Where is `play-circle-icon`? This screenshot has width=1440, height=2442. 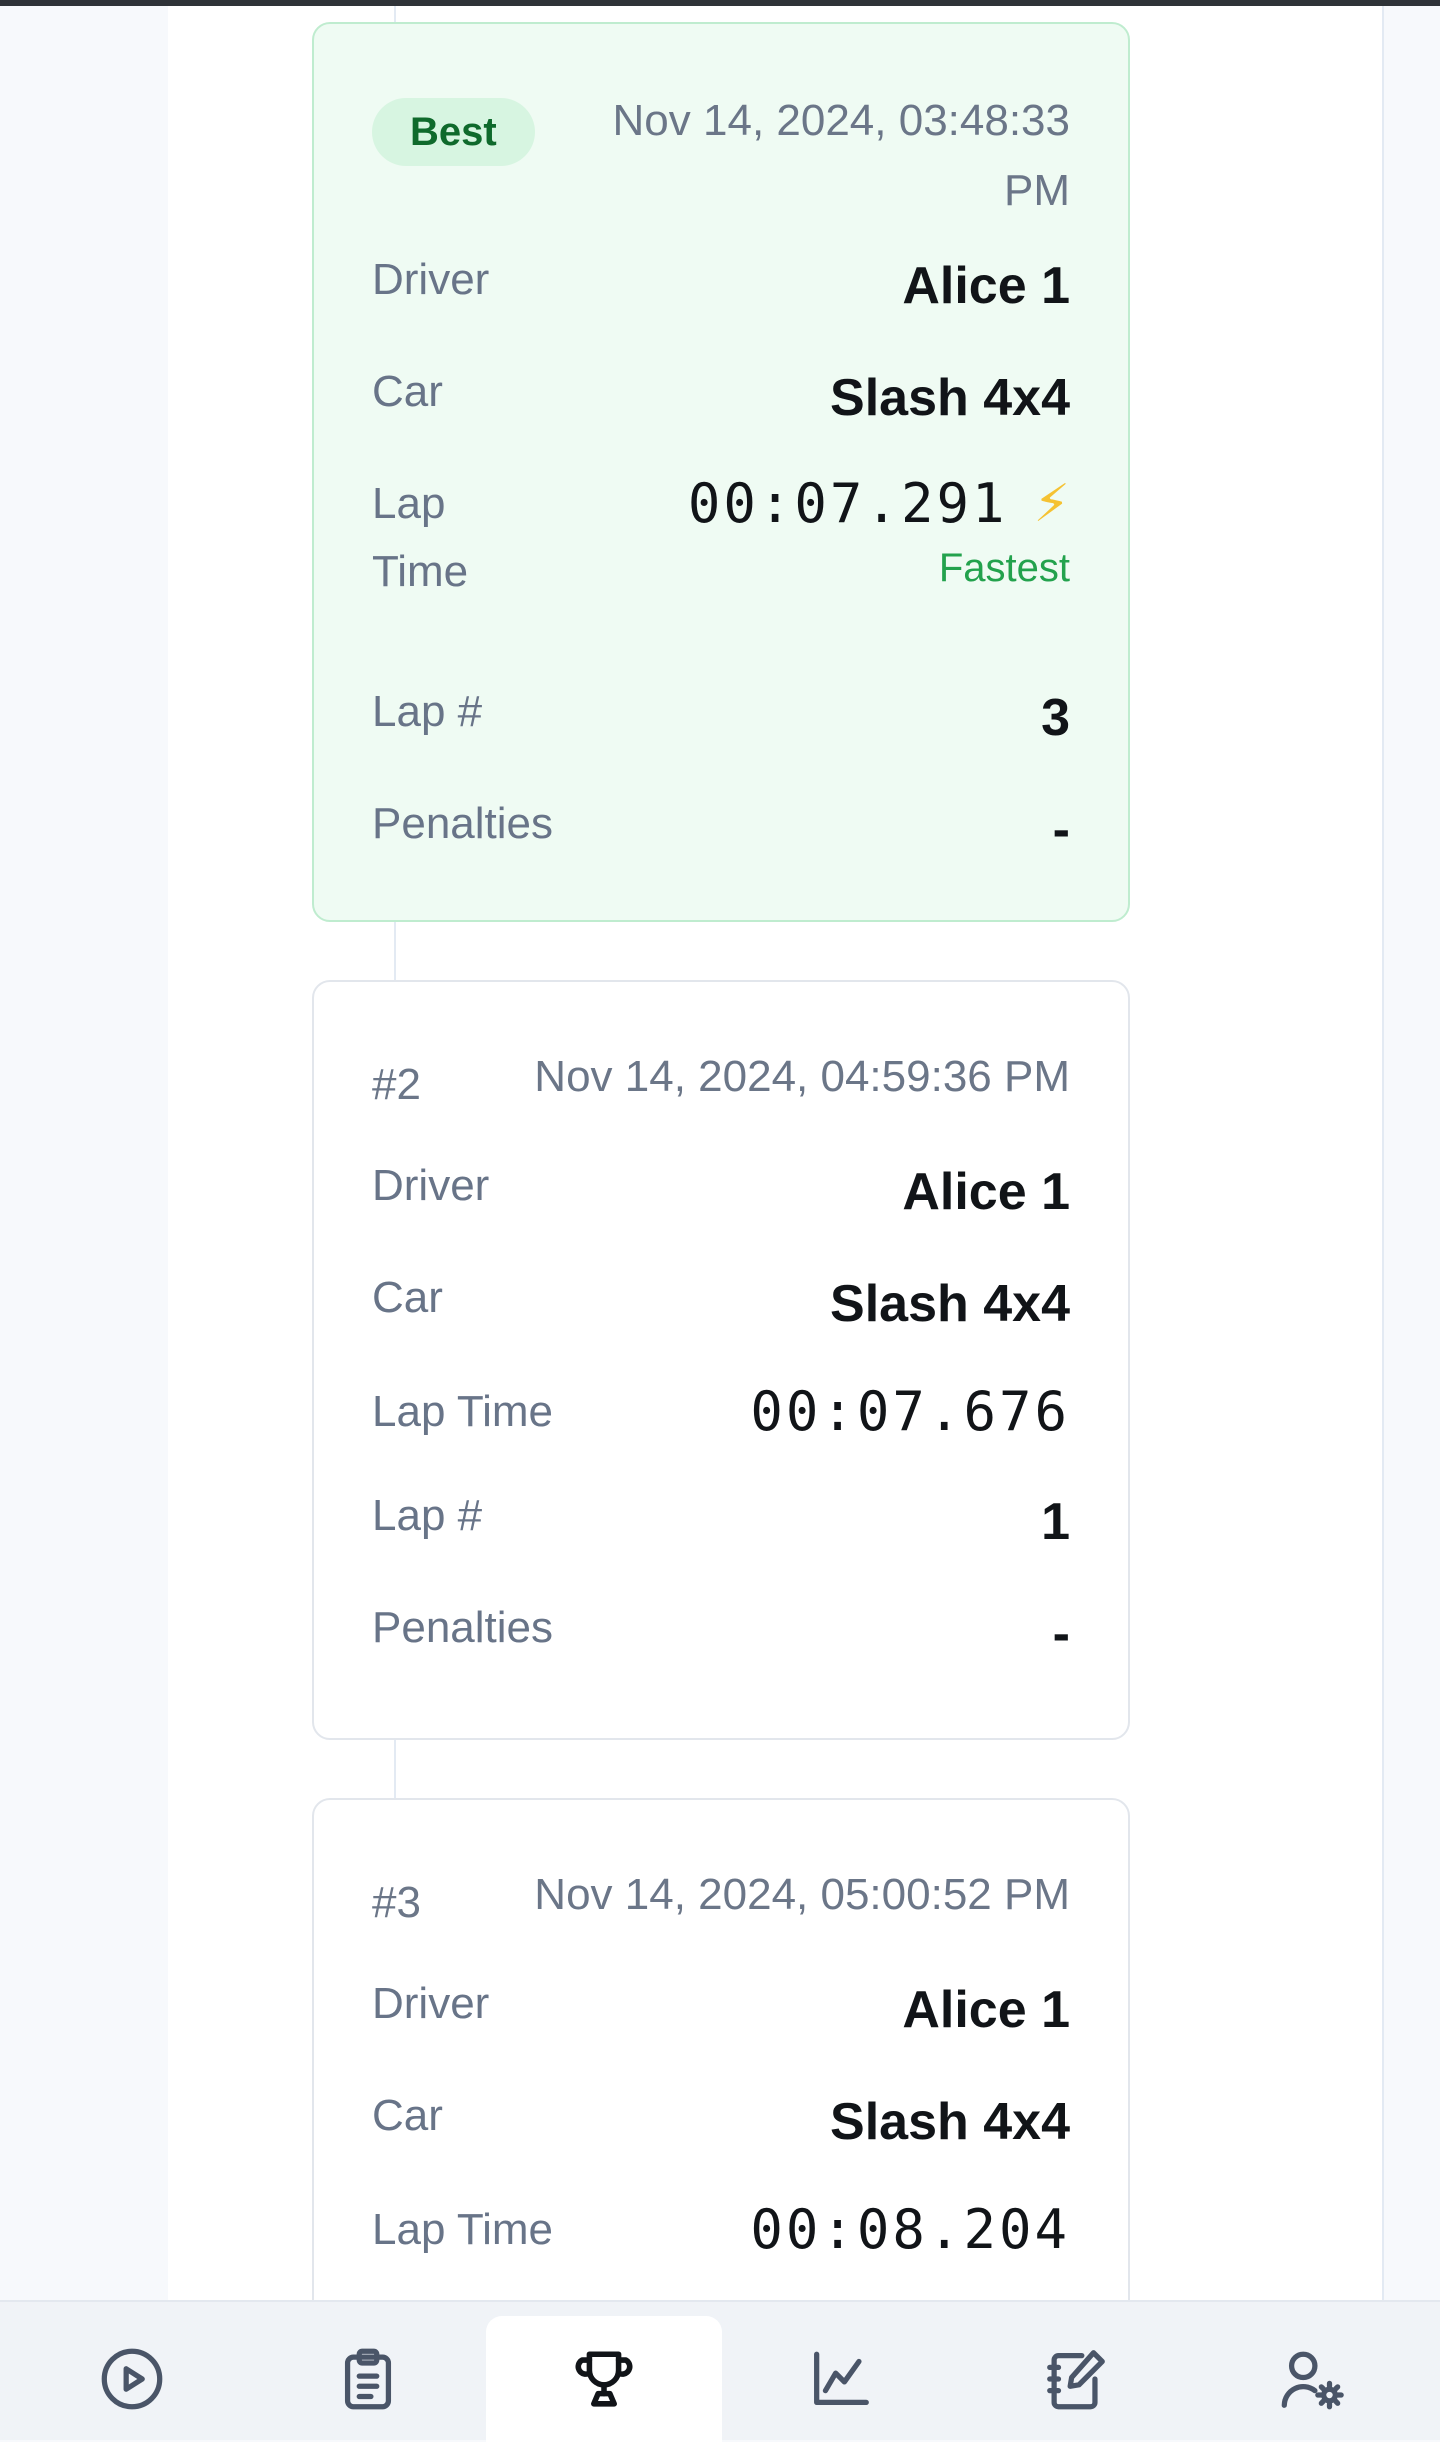
play-circle-icon is located at coordinates (132, 2379).